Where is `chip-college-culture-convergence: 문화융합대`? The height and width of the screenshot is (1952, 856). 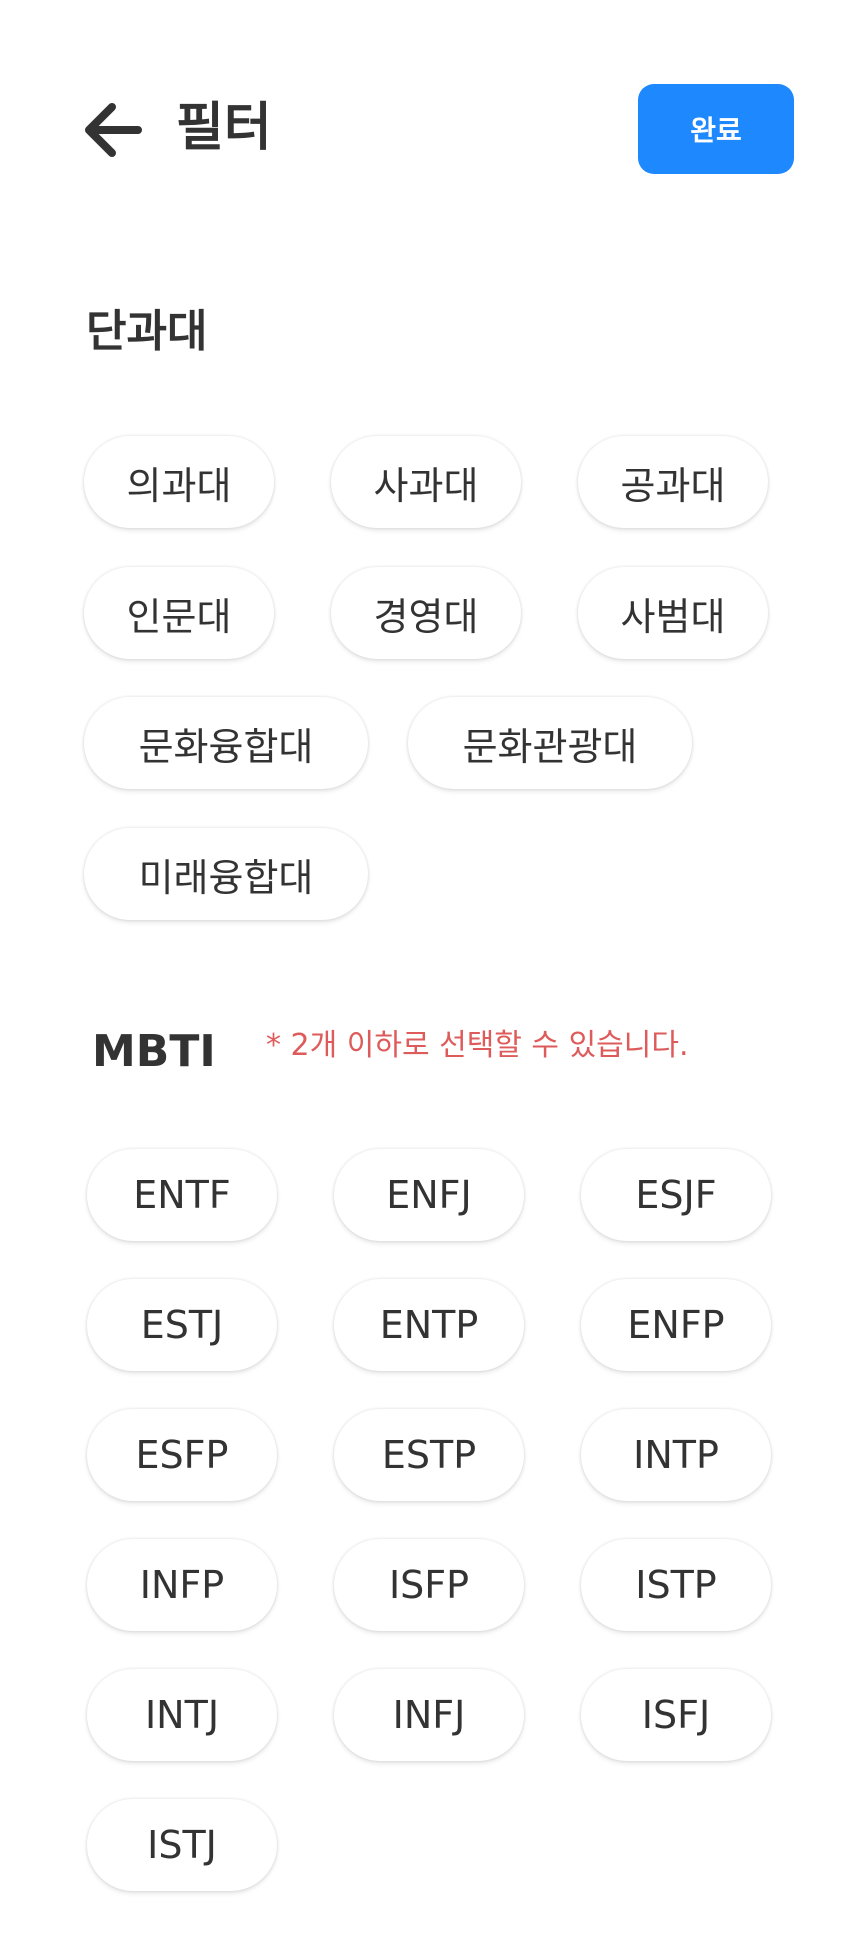
chip-college-culture-convergence: 문화융합대 is located at coordinates (226, 743).